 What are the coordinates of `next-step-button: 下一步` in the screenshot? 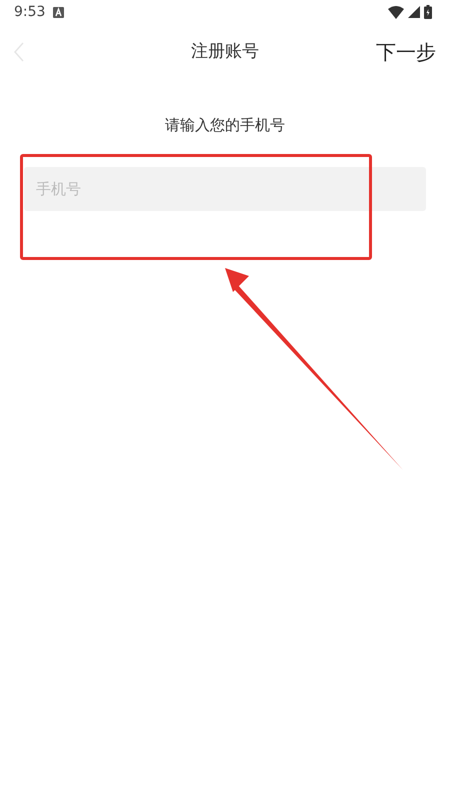 It's located at (406, 52).